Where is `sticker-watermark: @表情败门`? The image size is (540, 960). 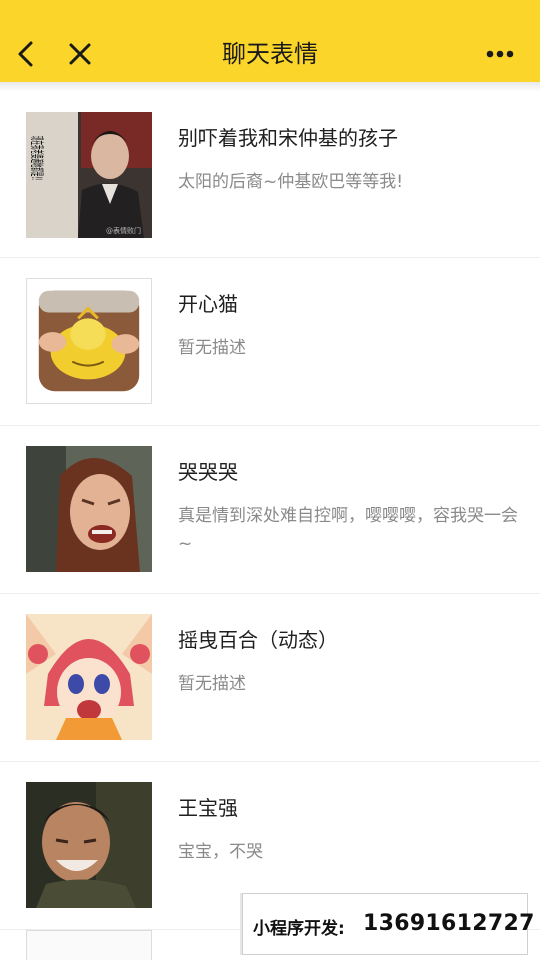 sticker-watermark: @表情败门 is located at coordinates (123, 230).